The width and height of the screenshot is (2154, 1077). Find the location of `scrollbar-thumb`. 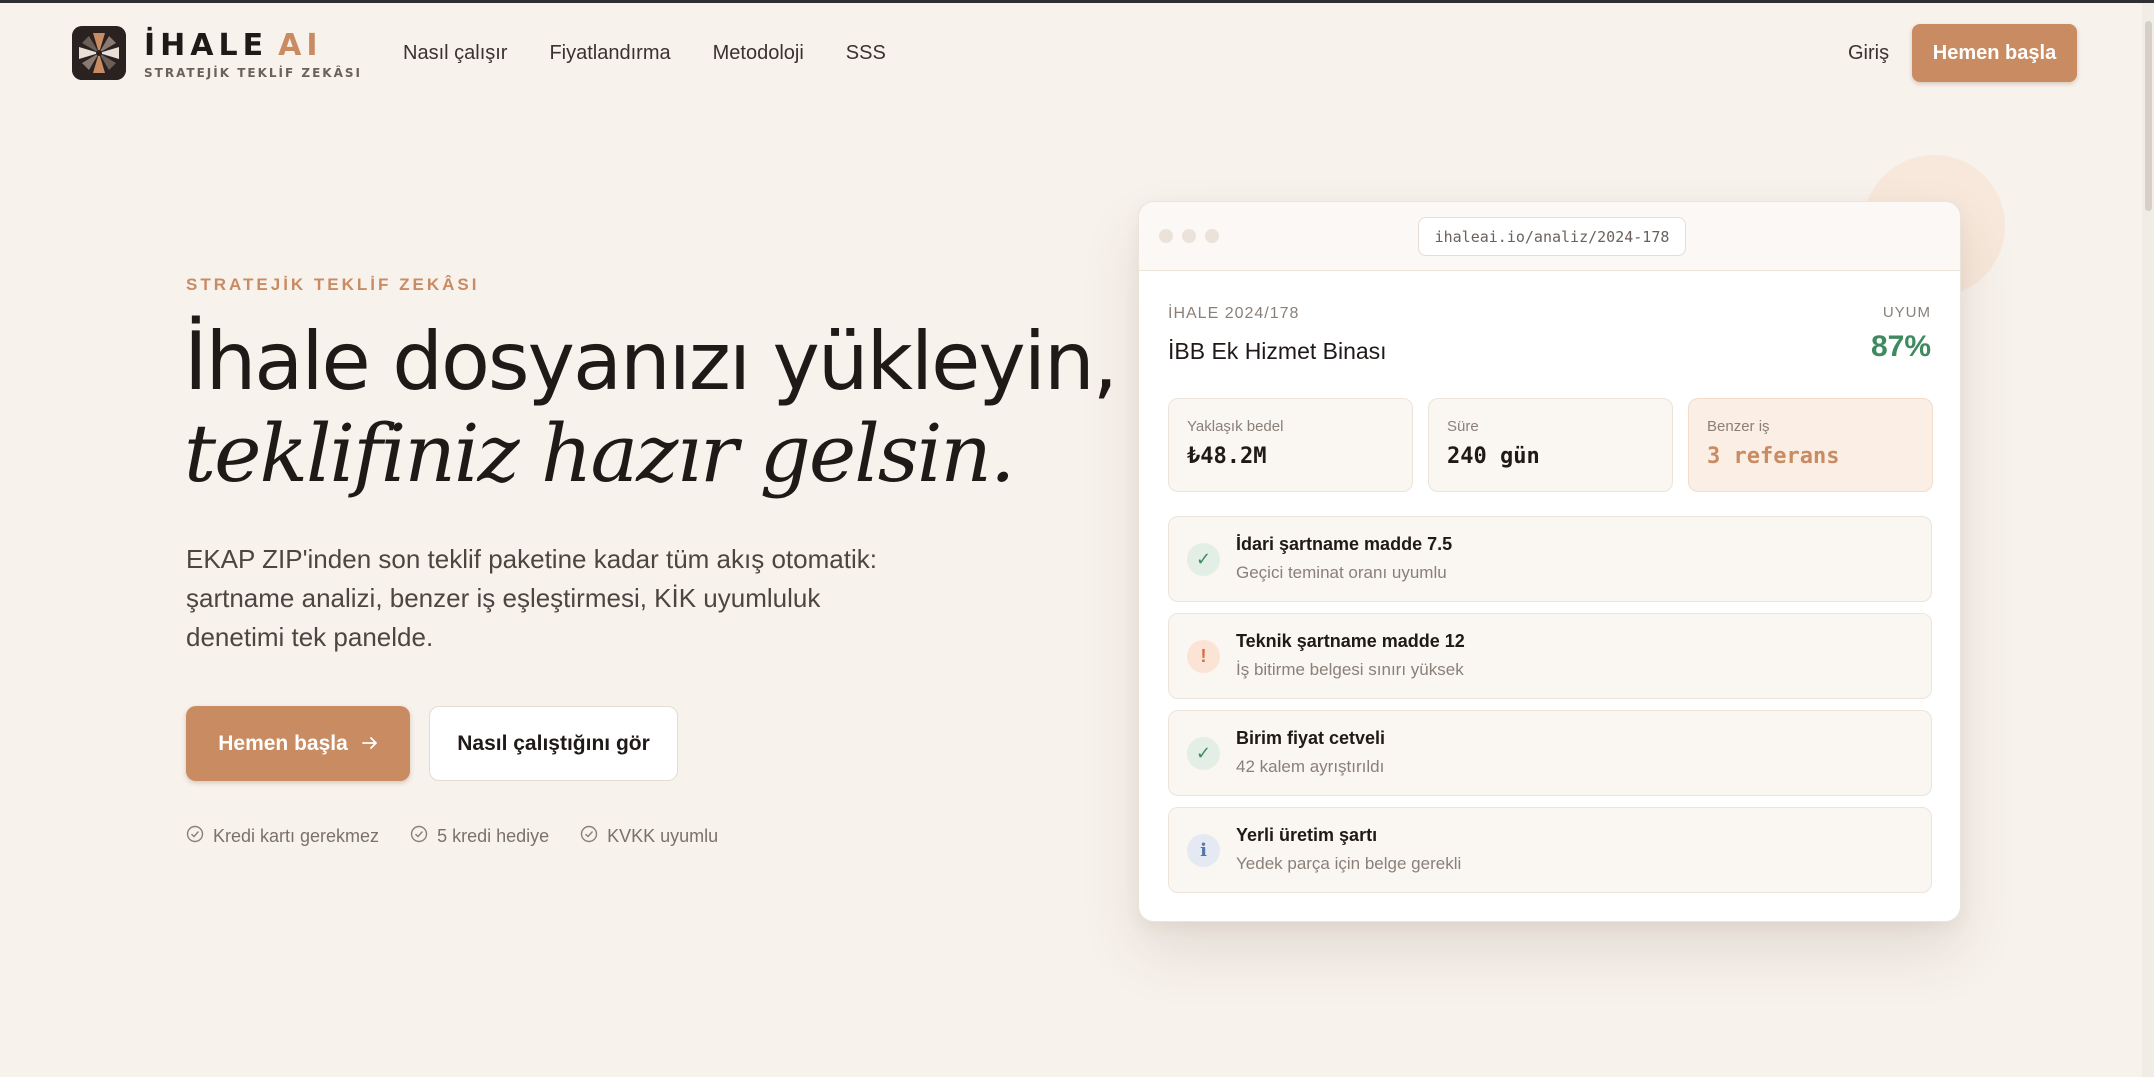

scrollbar-thumb is located at coordinates (2148, 116).